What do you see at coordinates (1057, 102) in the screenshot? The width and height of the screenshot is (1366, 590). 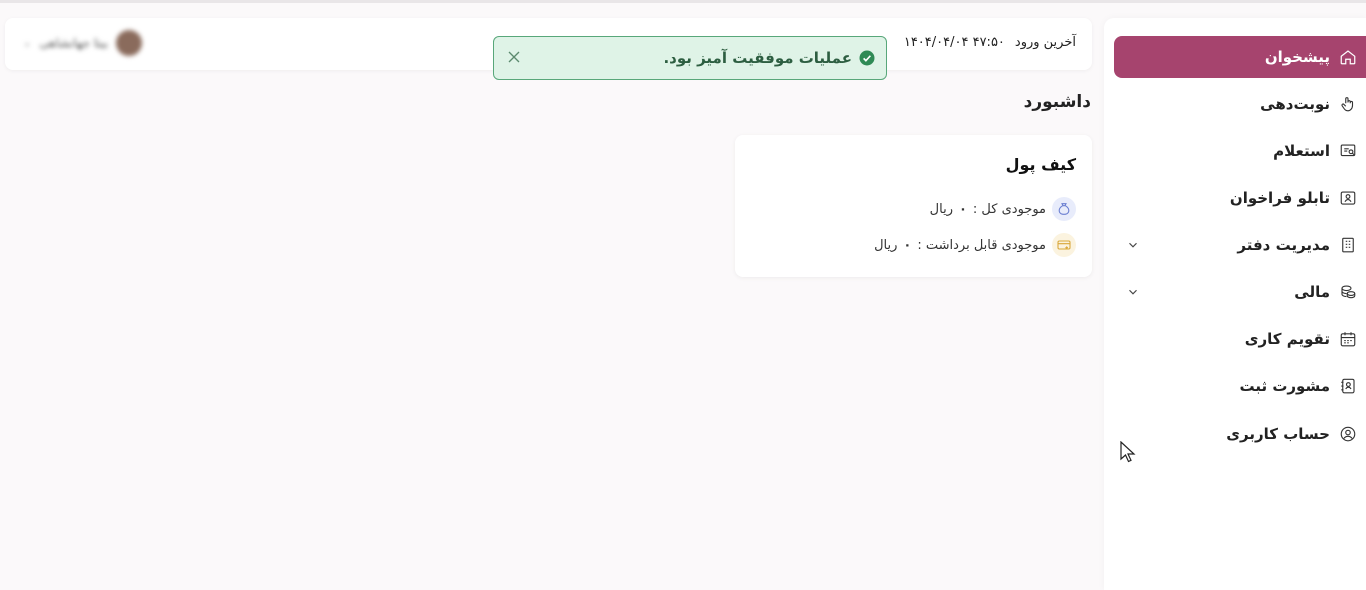 I see `page-title: داشبورد` at bounding box center [1057, 102].